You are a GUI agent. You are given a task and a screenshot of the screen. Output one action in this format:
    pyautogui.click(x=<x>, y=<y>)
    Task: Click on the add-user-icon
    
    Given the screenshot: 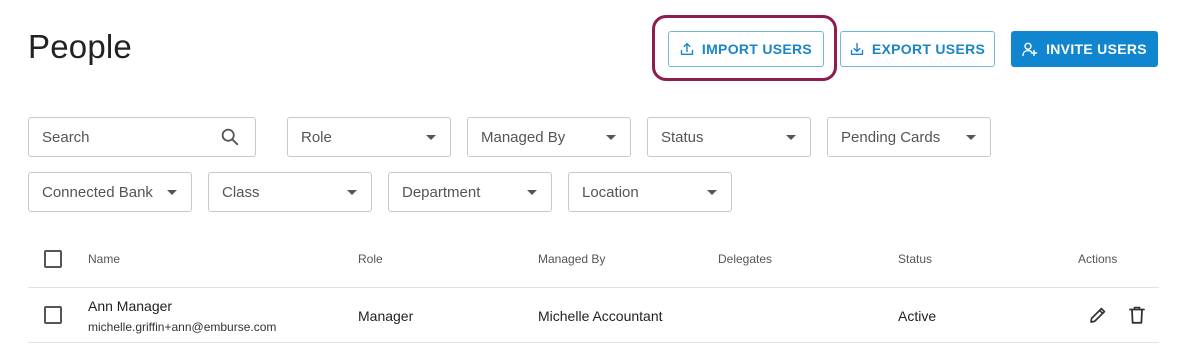 What is the action you would take?
    pyautogui.click(x=1030, y=49)
    